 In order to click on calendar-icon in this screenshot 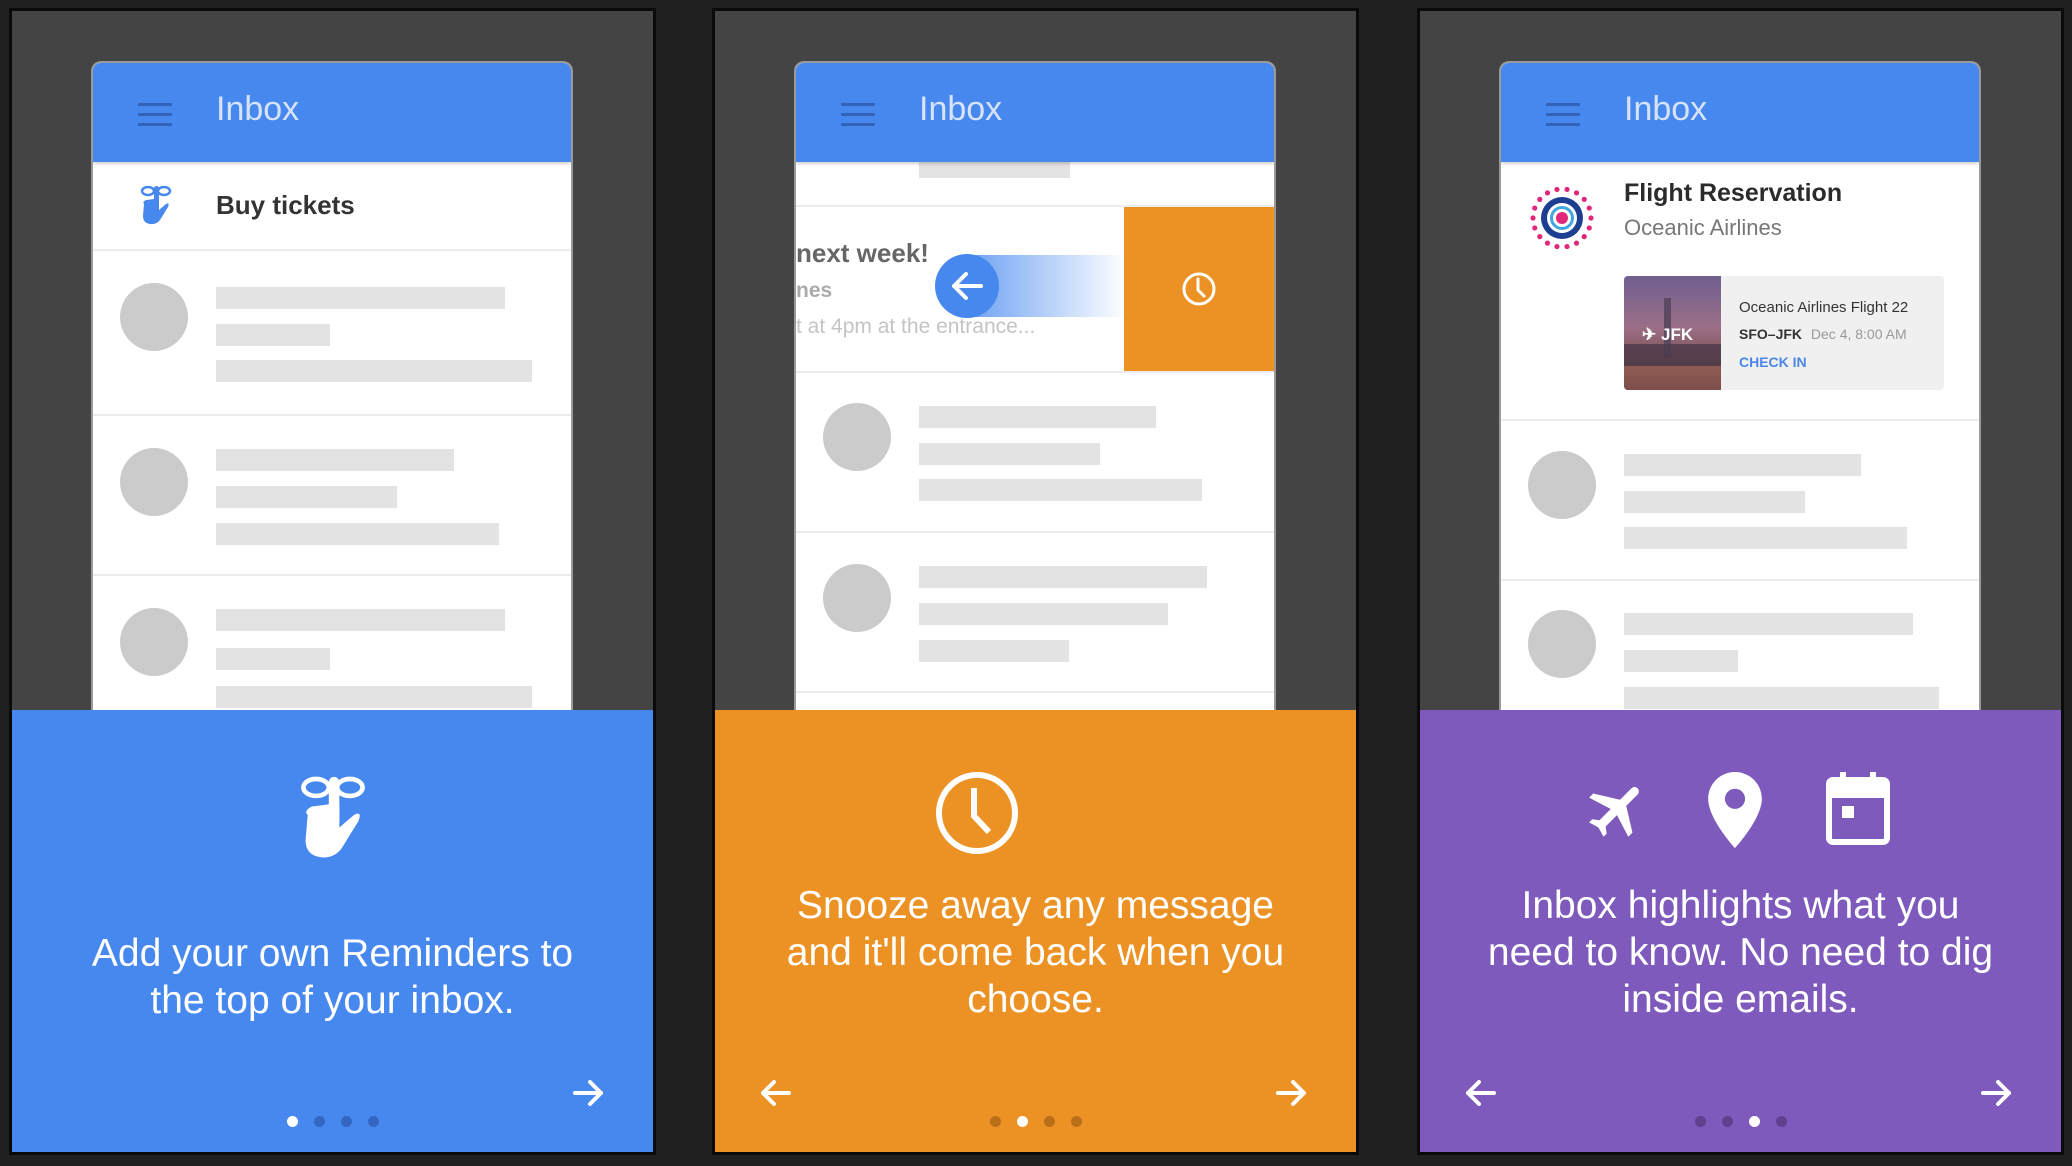, I will do `click(1858, 808)`.